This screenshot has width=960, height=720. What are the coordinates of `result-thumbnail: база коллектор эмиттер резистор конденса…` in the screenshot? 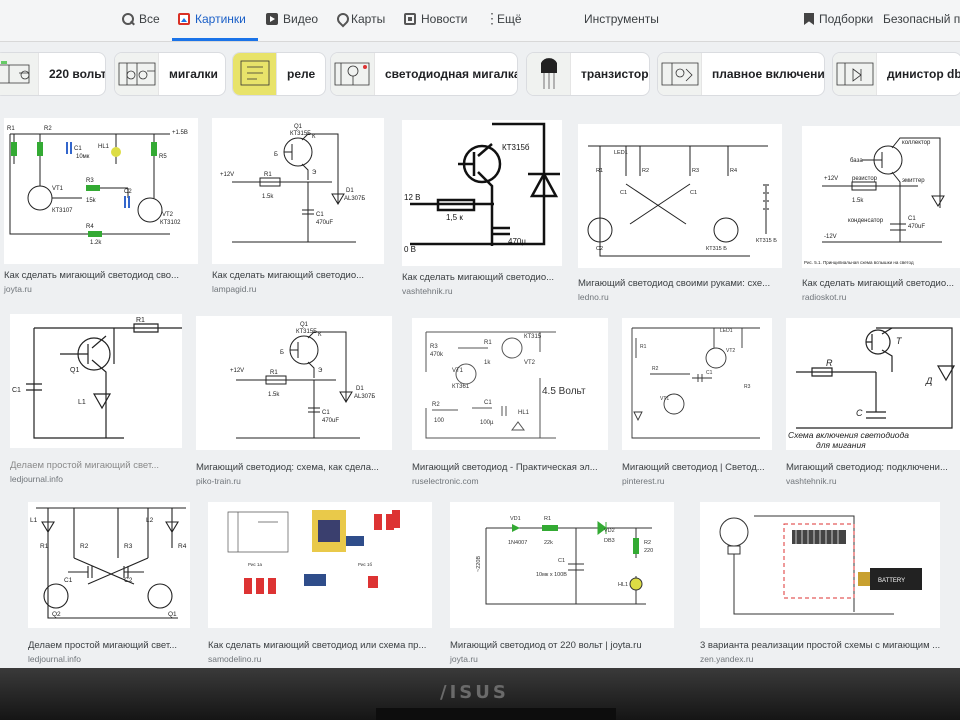 It's located at (881, 197).